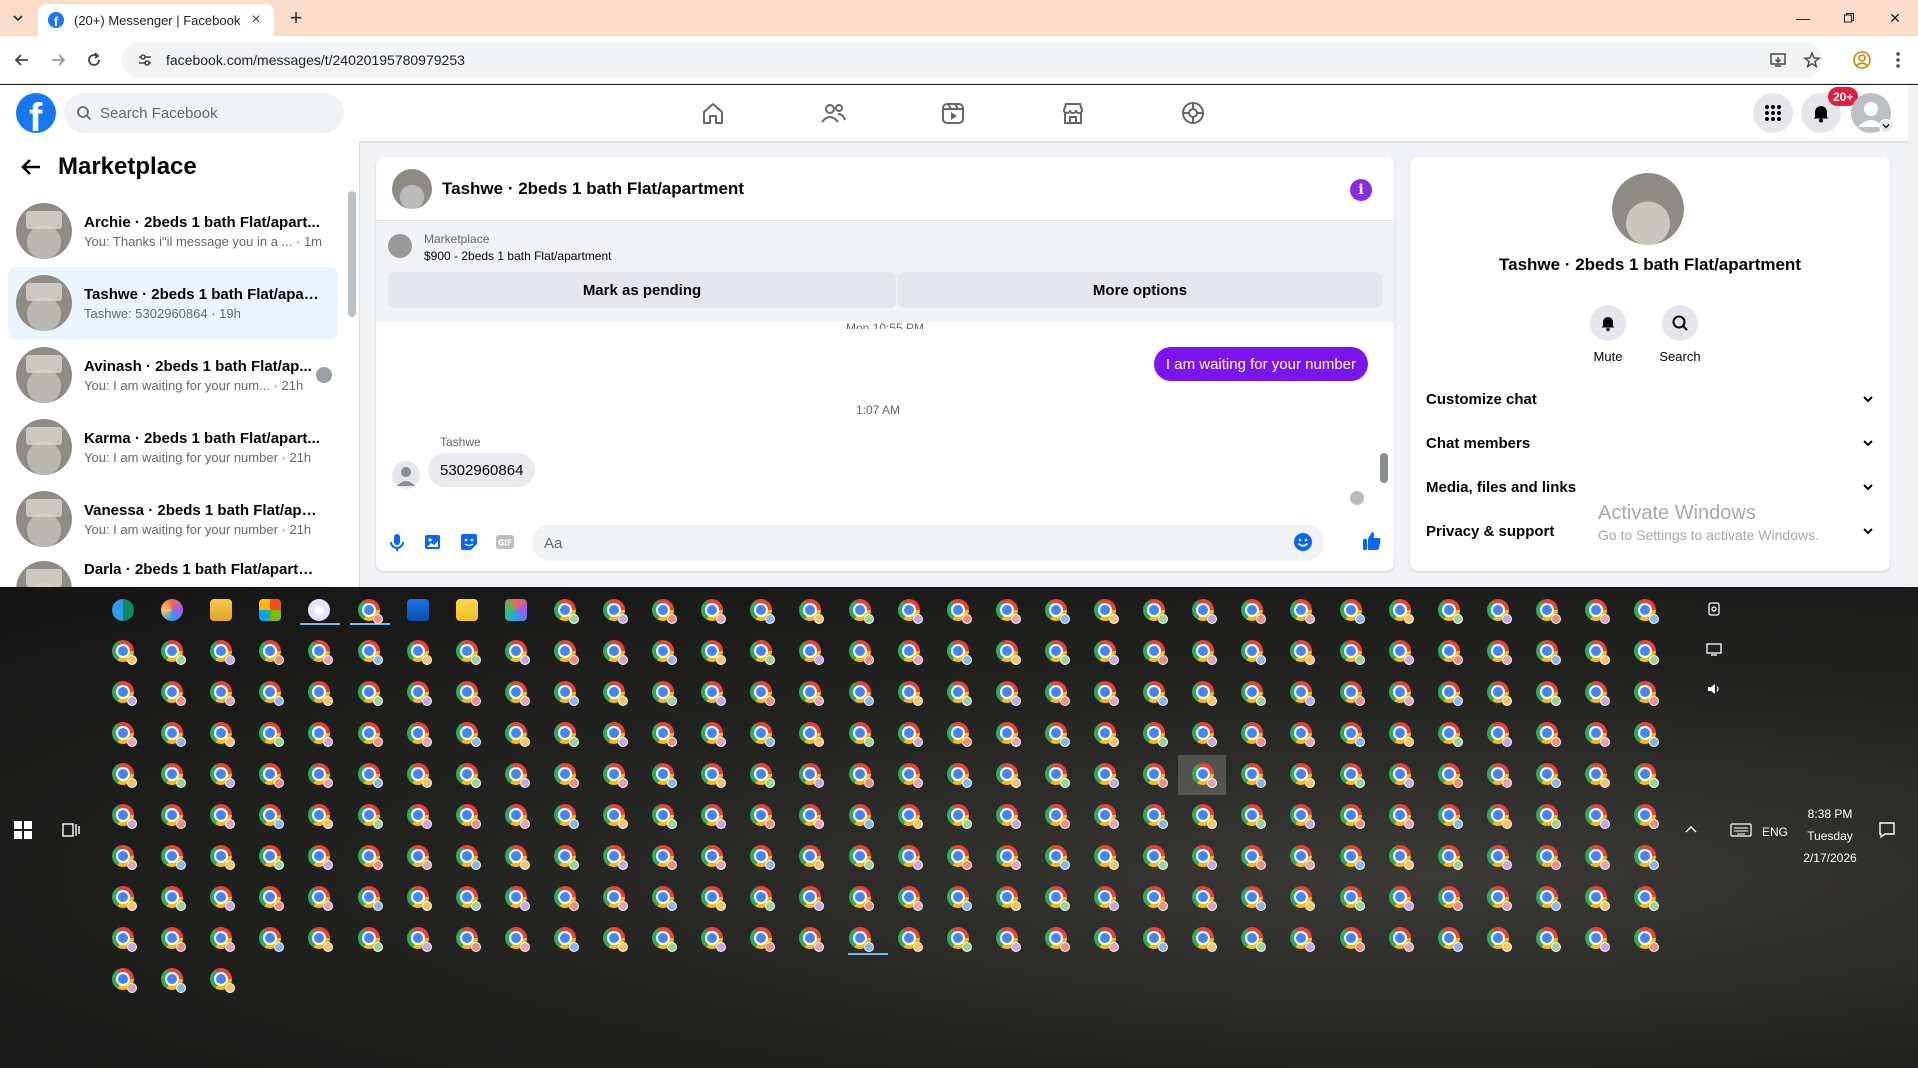 This screenshot has height=1068, width=1918. What do you see at coordinates (1913, 336) in the screenshot?
I see `page-scrollbar` at bounding box center [1913, 336].